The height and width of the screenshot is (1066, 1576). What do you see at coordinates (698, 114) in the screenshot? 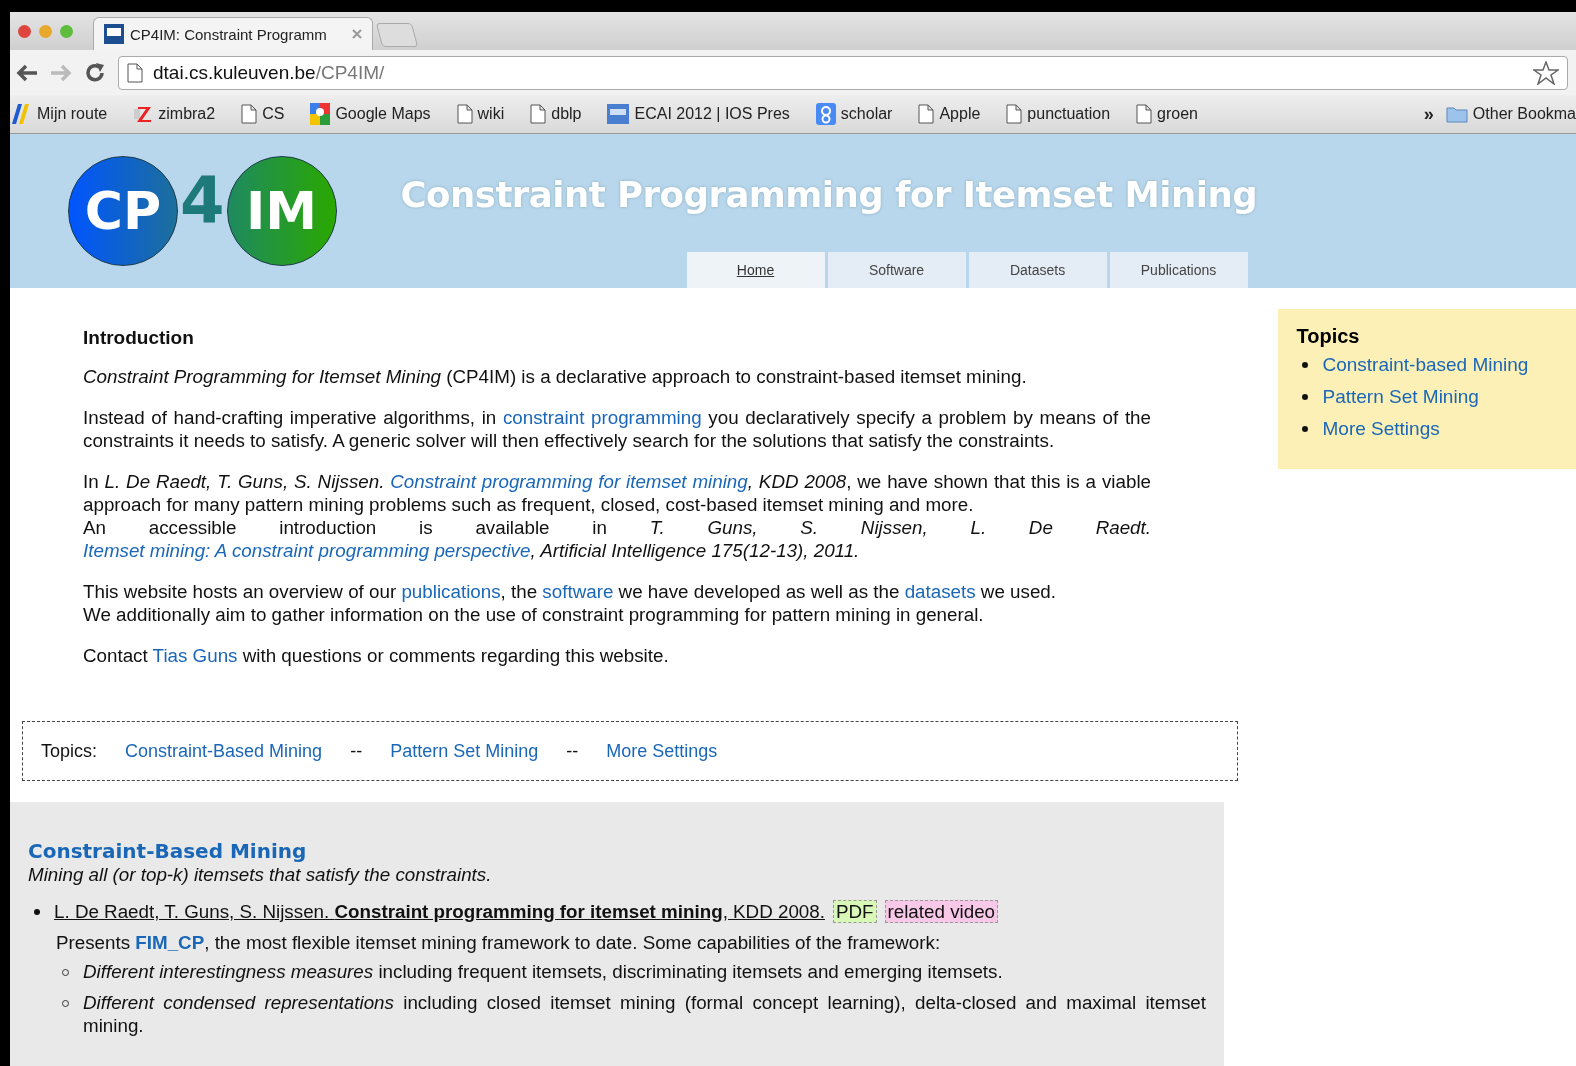
I see `bookmark: ECAI 2012 | IOS Pres` at bounding box center [698, 114].